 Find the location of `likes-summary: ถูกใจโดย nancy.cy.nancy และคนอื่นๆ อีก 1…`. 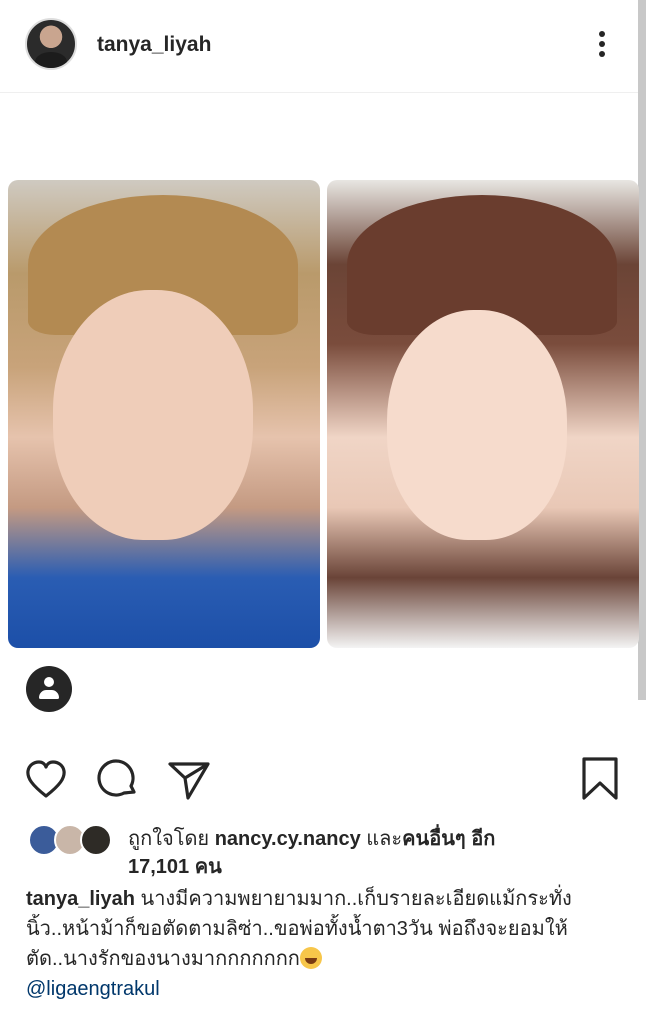

likes-summary: ถูกใจโดย nancy.cy.nancy และคนอื่นๆ อีก 1… is located at coordinates (373, 853).